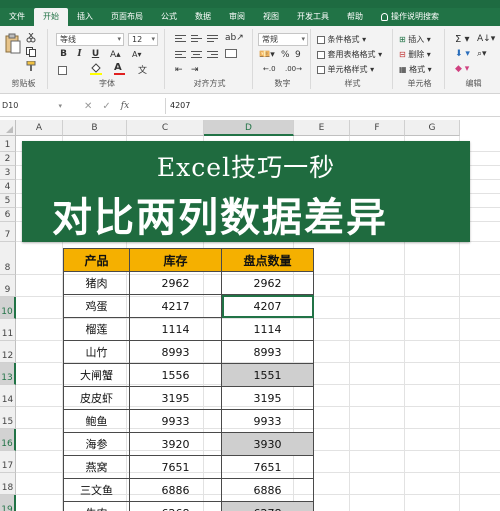 The image size is (500, 511). Describe the element at coordinates (175, 306) in the screenshot. I see `stock-cell: 4217` at that location.